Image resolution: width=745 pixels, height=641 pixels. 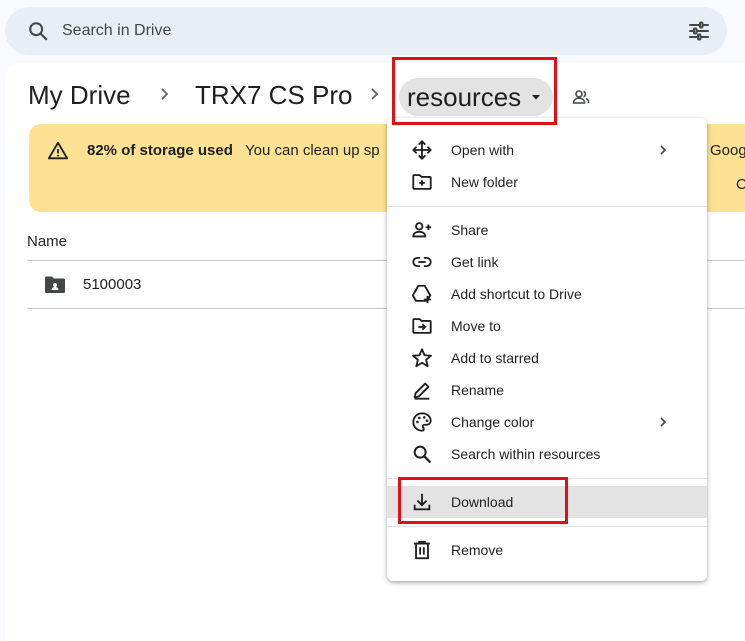 What do you see at coordinates (422, 150) in the screenshot?
I see `move-arrows-icon` at bounding box center [422, 150].